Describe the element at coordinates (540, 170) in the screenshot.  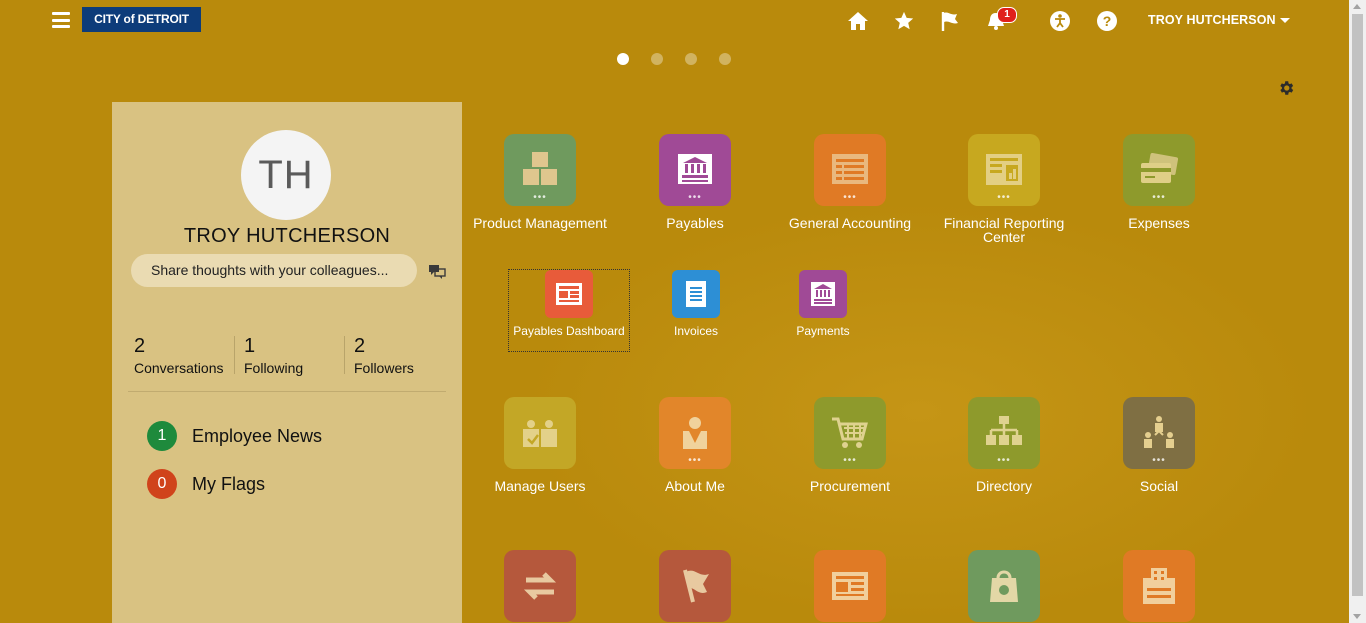
I see `boxes-icon: •••` at that location.